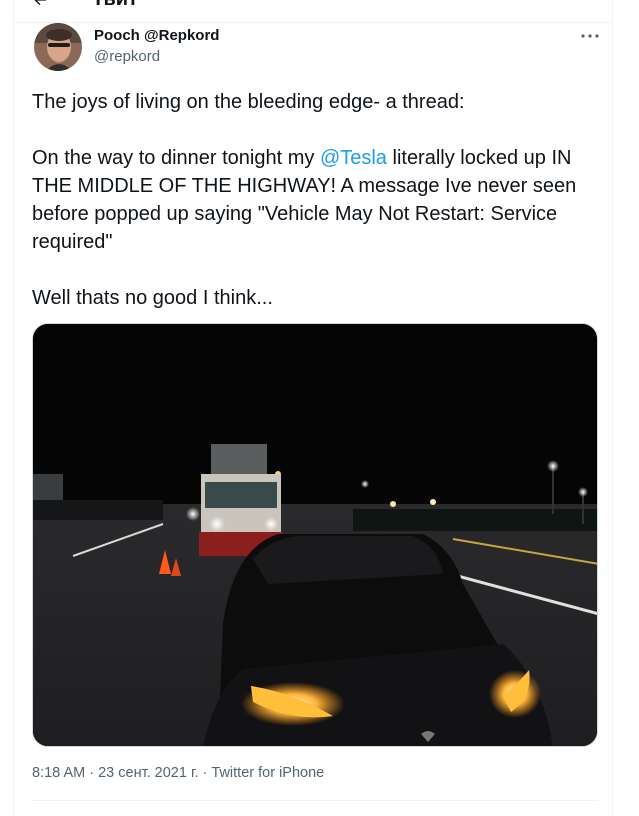  I want to click on more-horizontal-icon, so click(590, 36).